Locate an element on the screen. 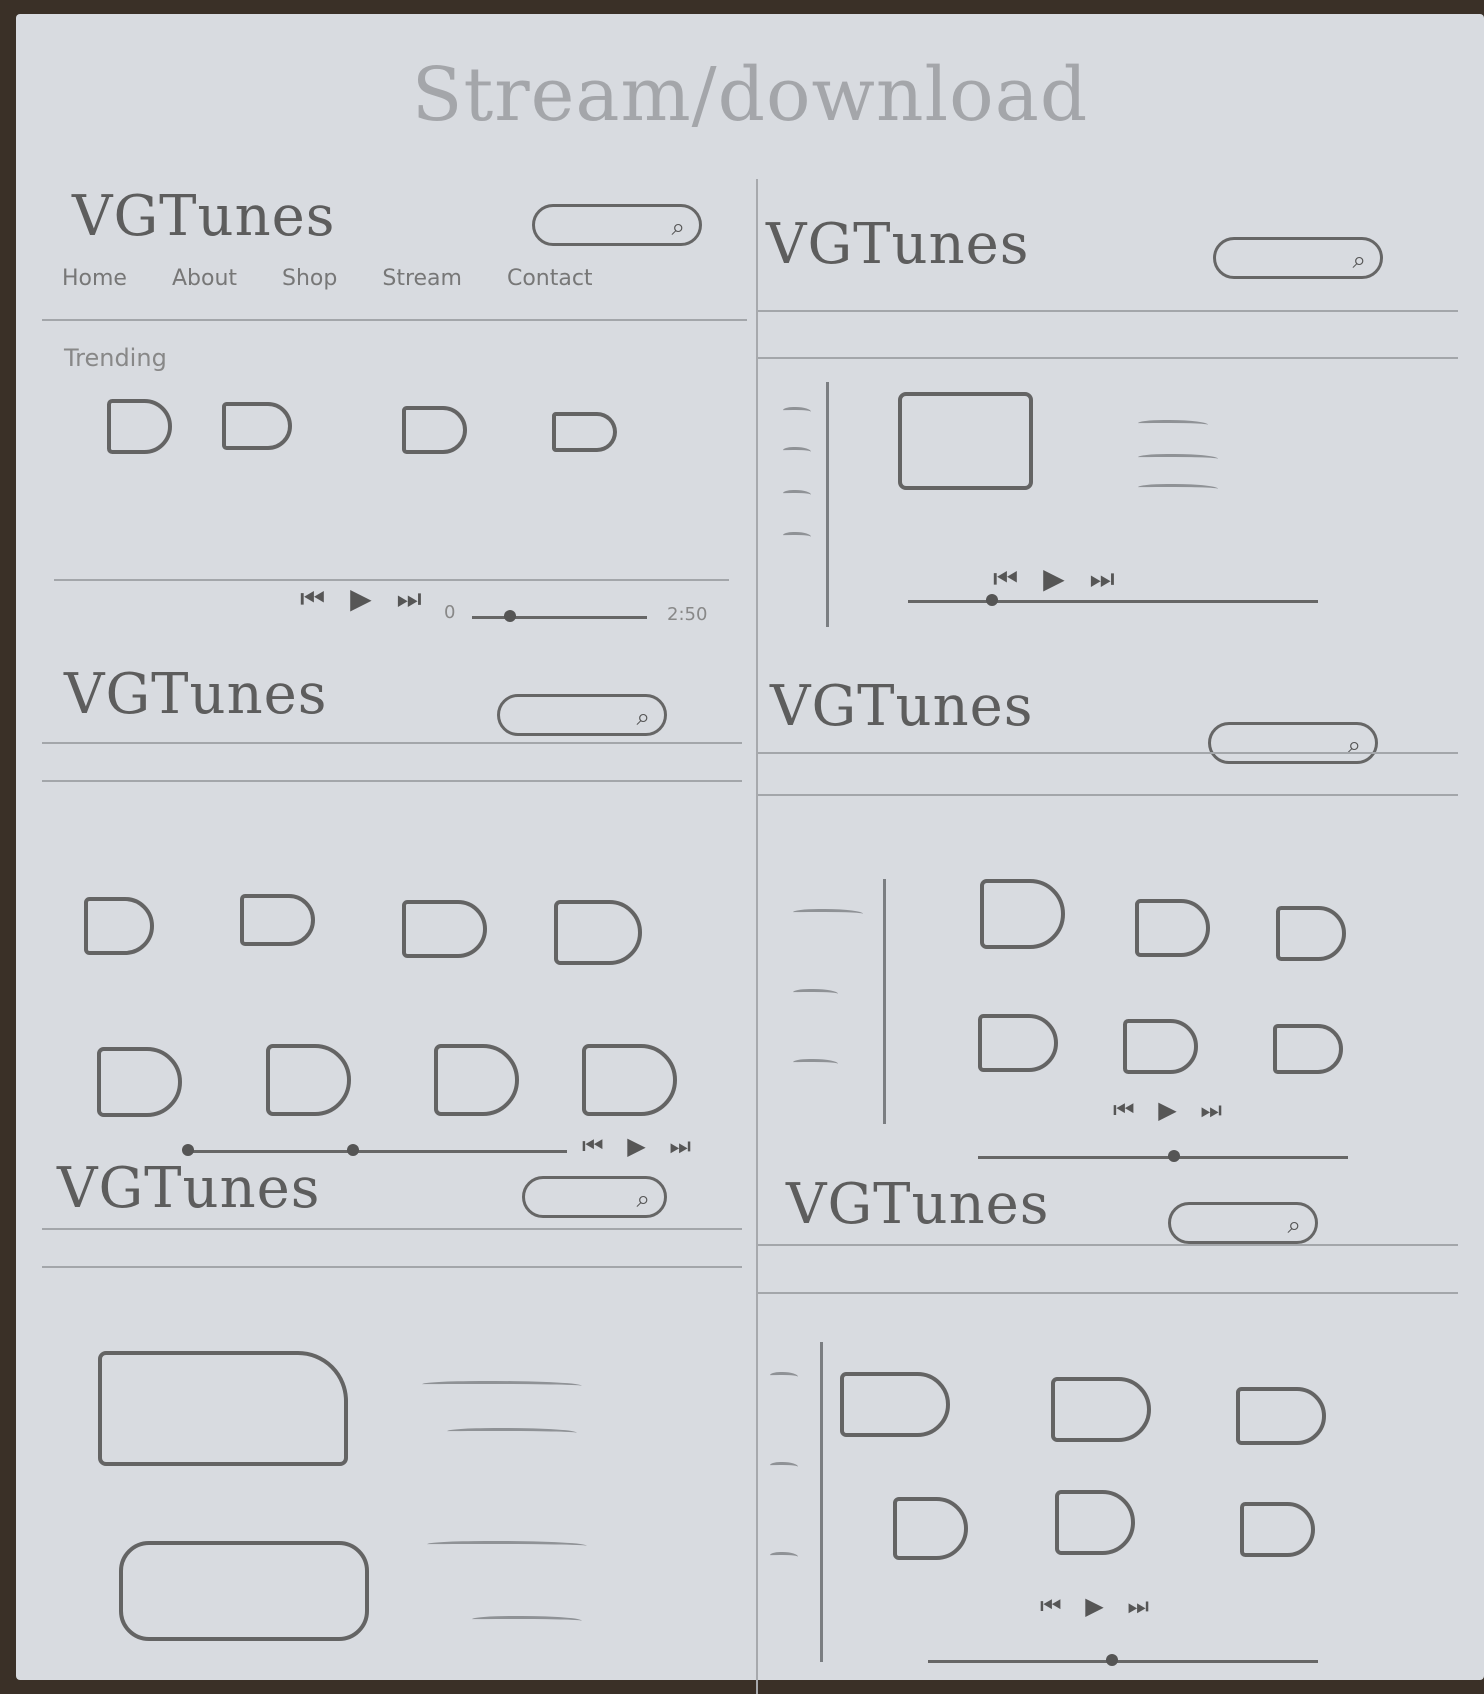 The image size is (1484, 1694). nav-contact: Contact is located at coordinates (550, 278).